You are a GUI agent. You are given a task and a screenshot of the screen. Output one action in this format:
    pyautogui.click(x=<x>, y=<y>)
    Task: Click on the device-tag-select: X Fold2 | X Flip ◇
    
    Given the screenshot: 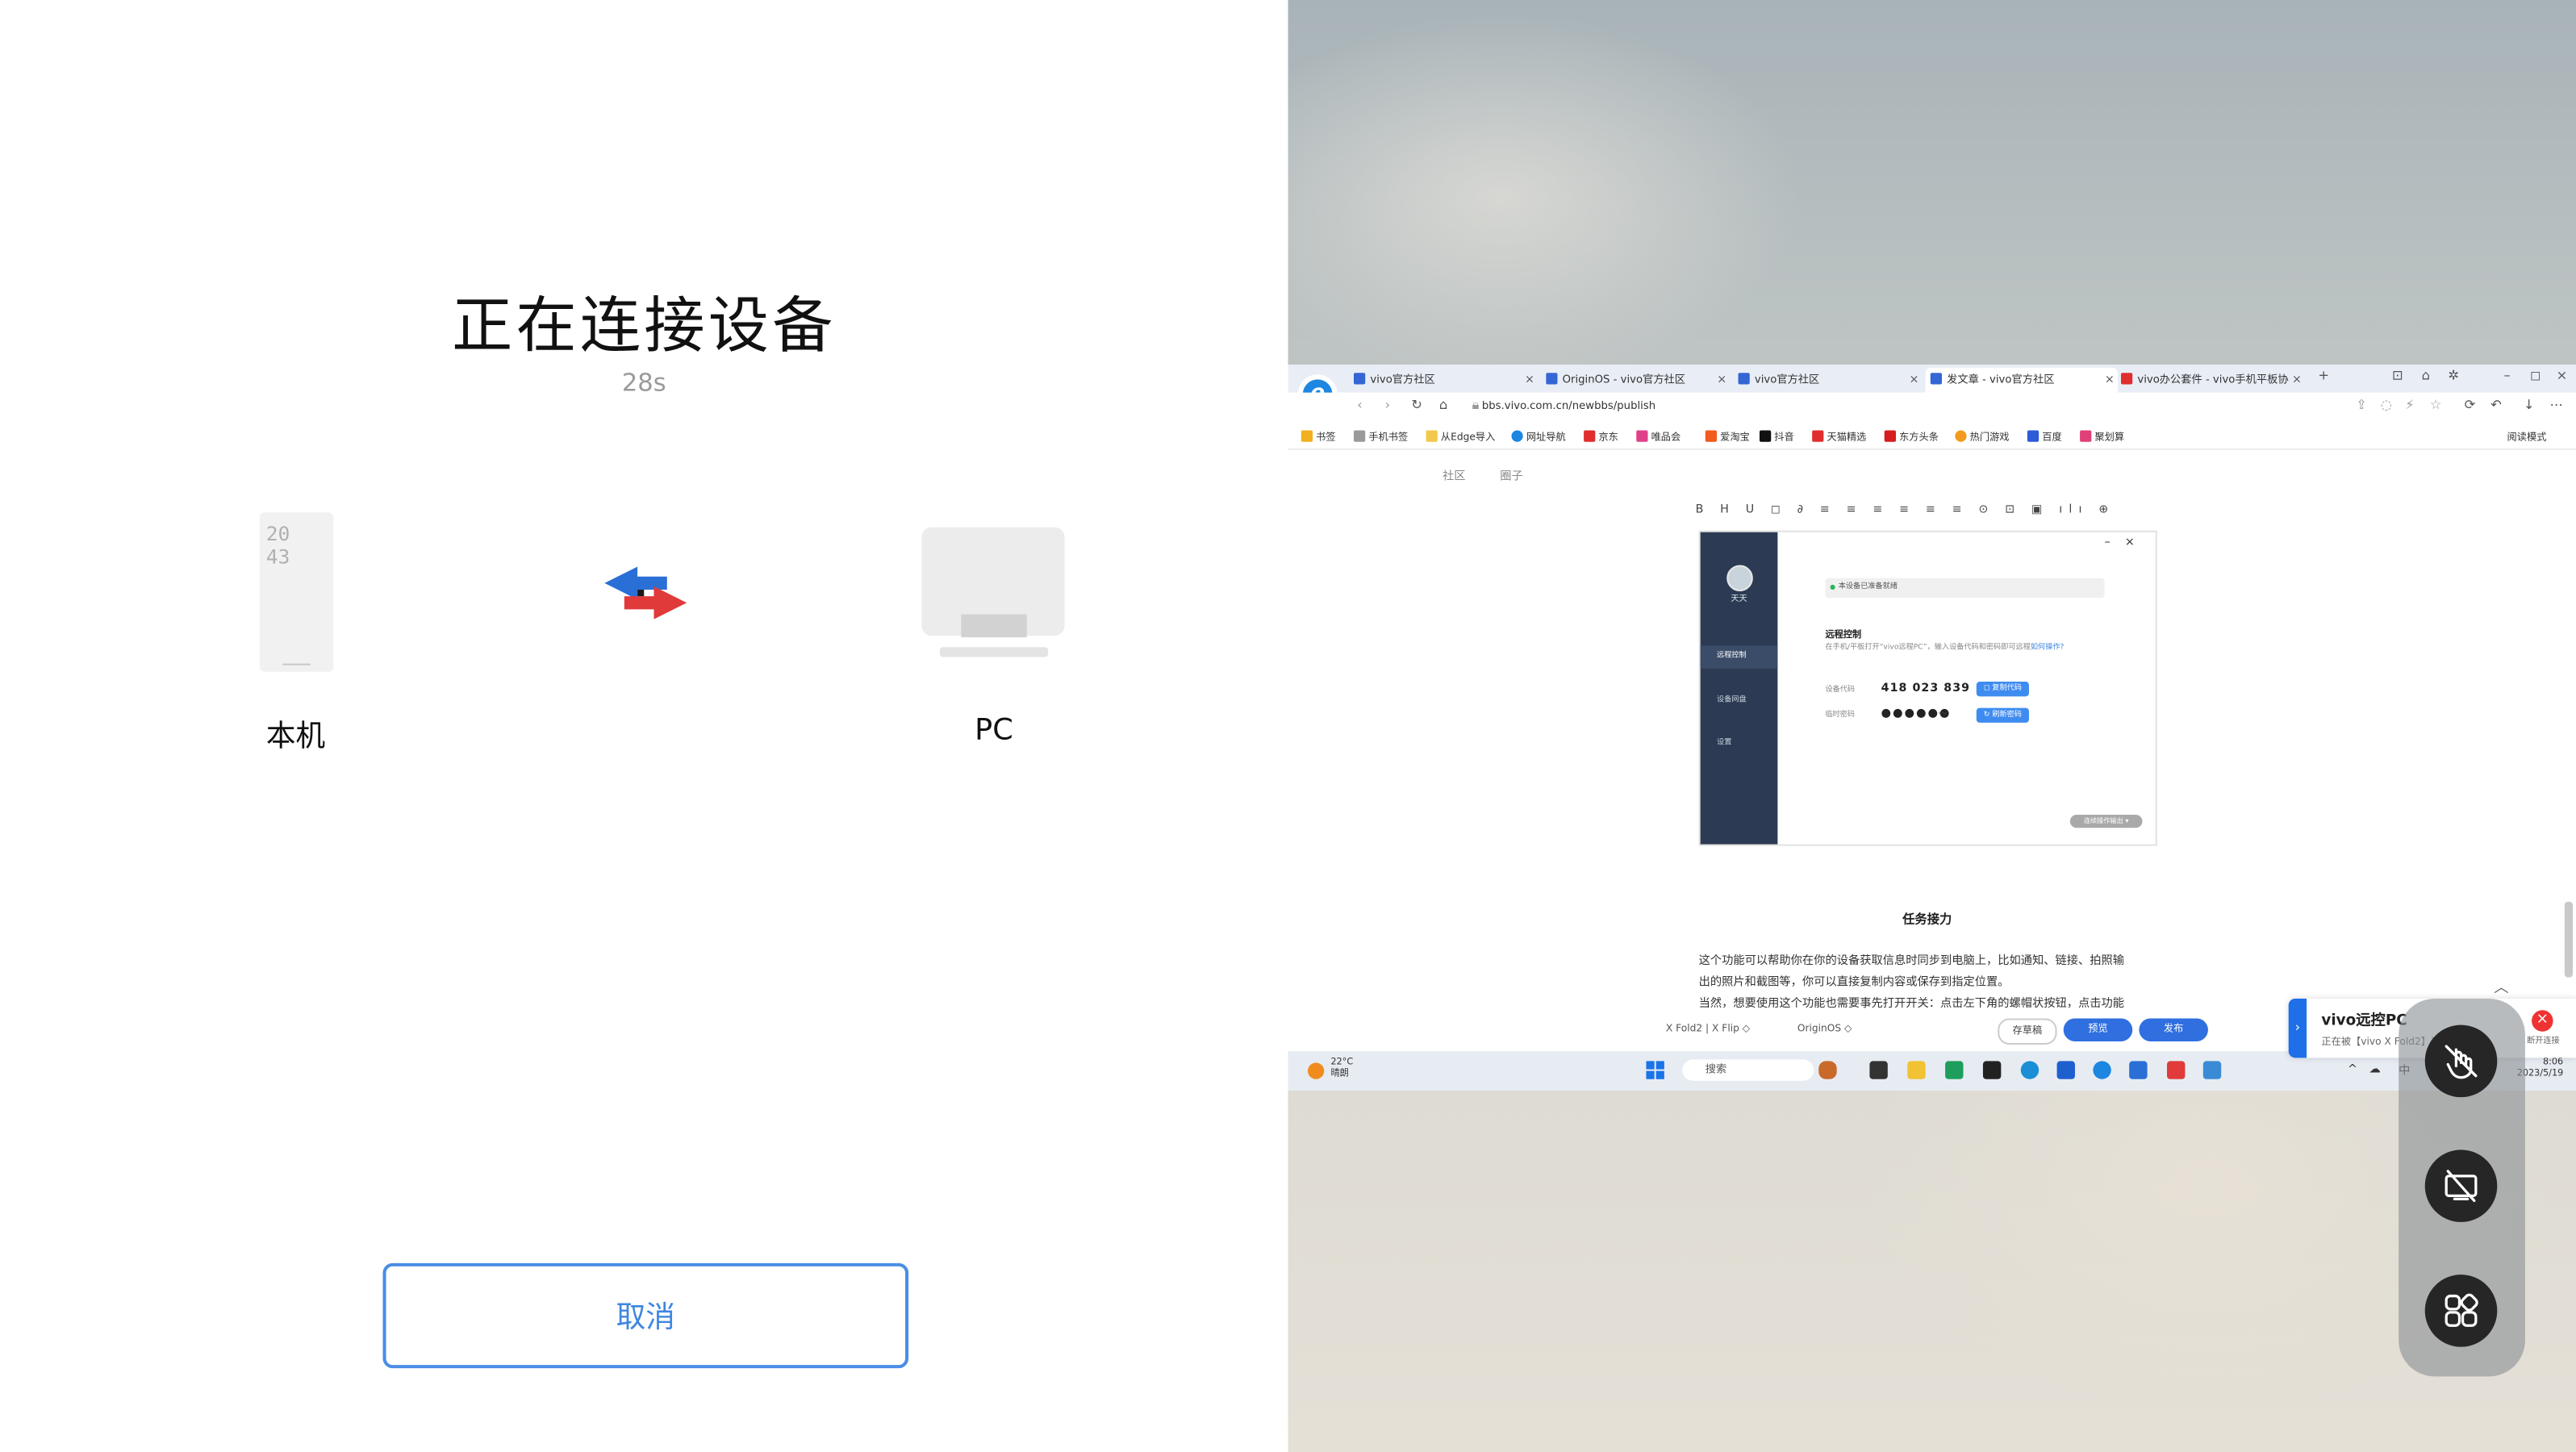 What is the action you would take?
    pyautogui.click(x=1708, y=1029)
    